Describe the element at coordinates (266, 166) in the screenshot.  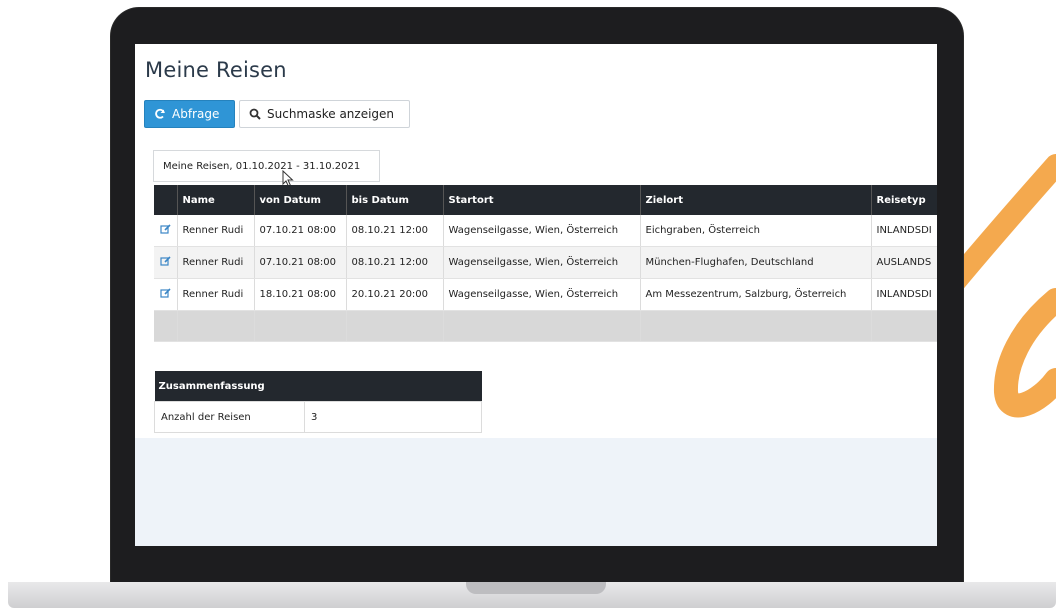
I see `report-caption: Meine Reisen, 01.10.2021 - 31.10.2021` at that location.